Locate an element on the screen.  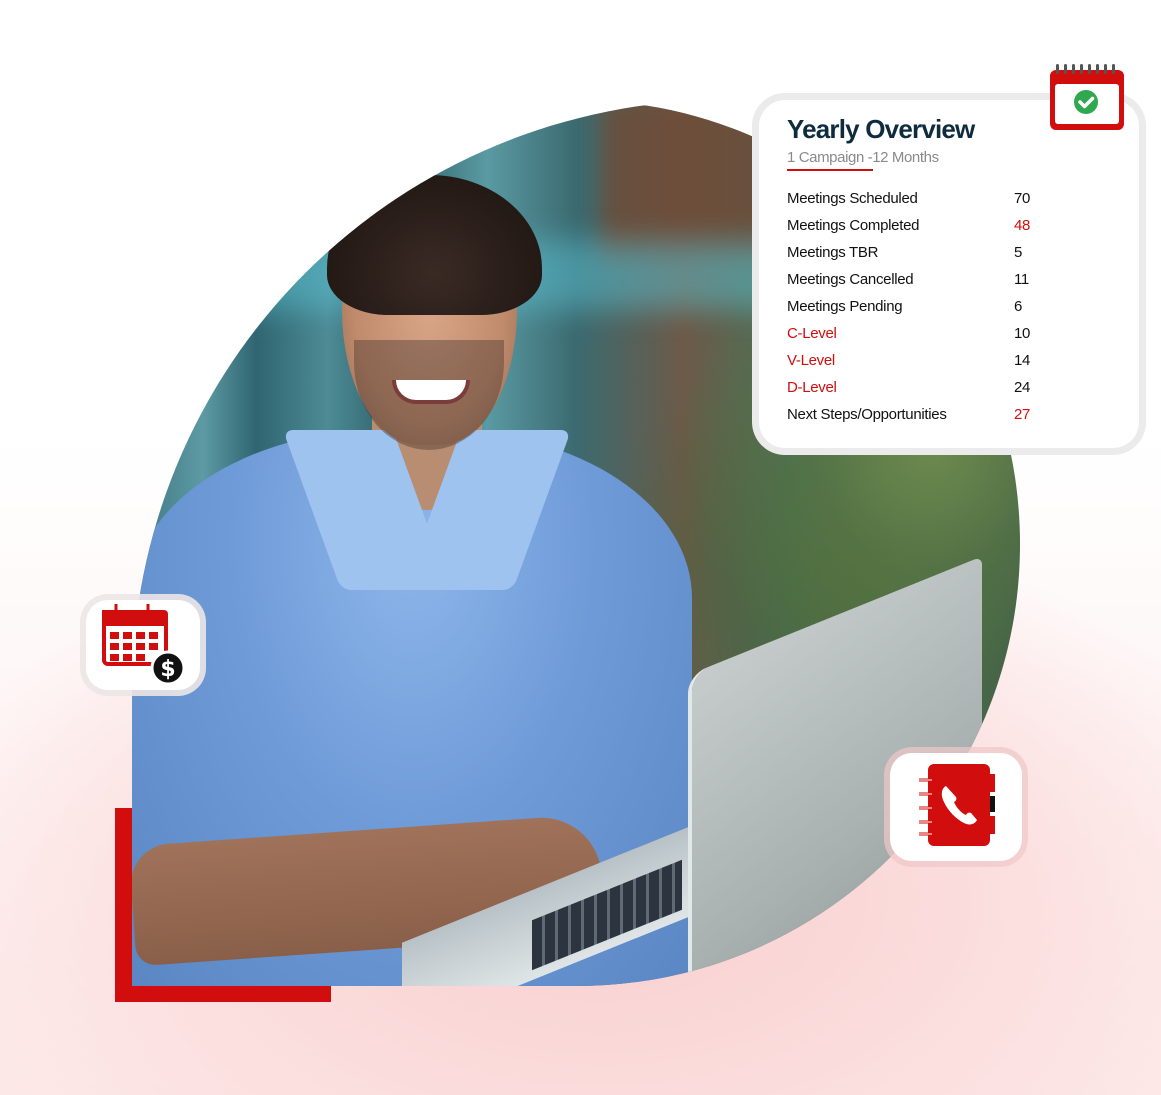
calendar-check-icon is located at coordinates (1087, 97).